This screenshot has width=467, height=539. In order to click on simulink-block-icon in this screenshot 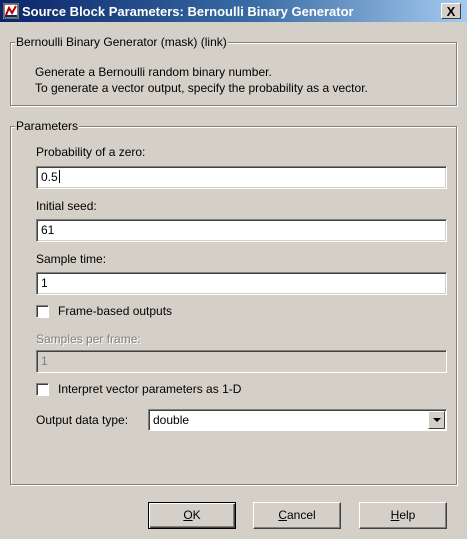, I will do `click(11, 11)`.